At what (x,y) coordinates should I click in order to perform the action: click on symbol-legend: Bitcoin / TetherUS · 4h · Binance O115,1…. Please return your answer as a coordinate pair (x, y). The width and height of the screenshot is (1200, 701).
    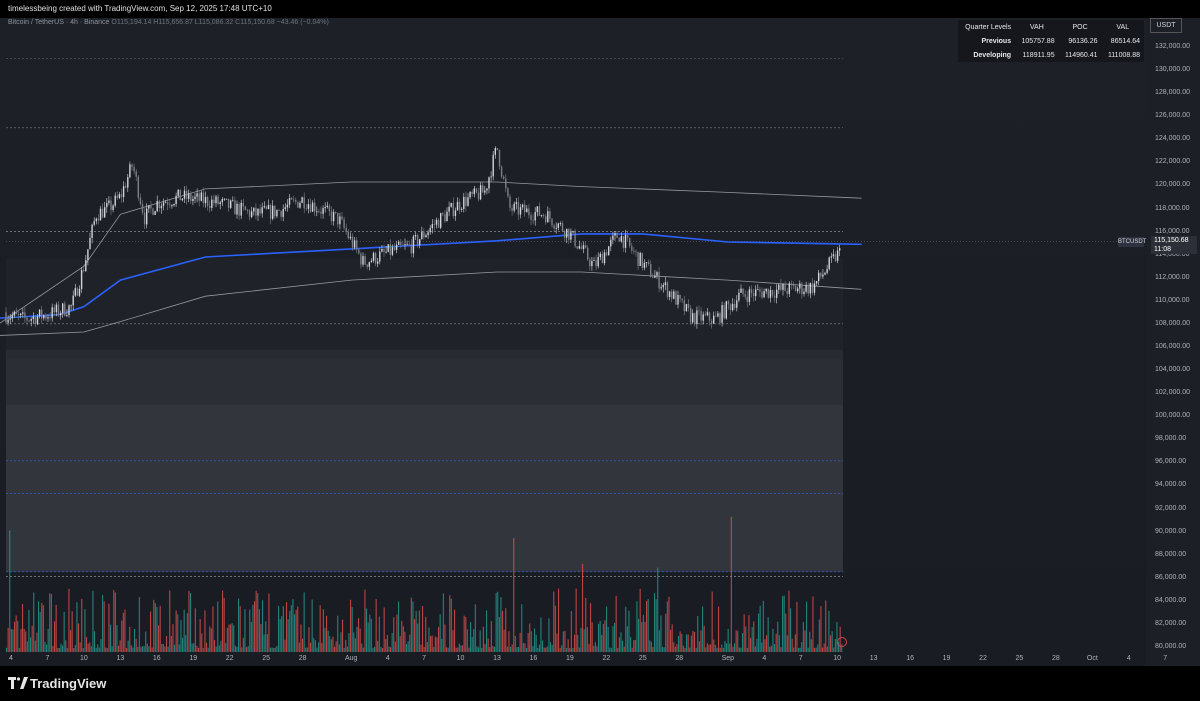
    Looking at the image, I should click on (168, 22).